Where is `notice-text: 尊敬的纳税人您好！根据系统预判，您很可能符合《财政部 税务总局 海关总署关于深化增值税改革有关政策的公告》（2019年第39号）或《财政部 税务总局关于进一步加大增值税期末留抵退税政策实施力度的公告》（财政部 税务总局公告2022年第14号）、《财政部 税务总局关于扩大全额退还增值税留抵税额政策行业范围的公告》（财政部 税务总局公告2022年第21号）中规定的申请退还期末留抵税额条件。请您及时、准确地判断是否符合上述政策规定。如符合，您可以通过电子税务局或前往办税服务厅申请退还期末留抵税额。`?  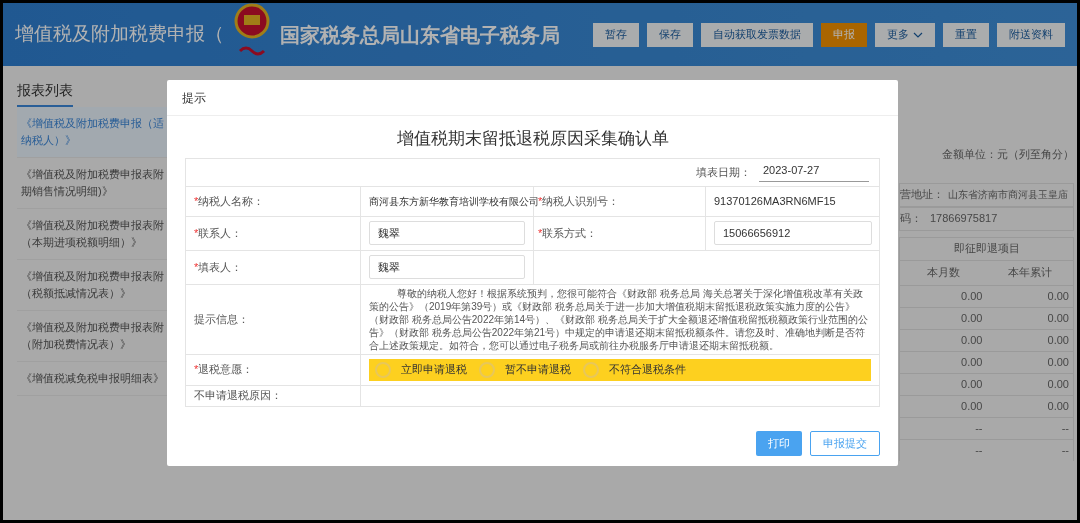 notice-text: 尊敬的纳税人您好！根据系统预判，您很可能符合《财政部 税务总局 海关总署关于深化增值税改革有关政策的公告》（2019年第39号）或《财政部 税务总局关于进一步加大增值税期末留抵退税政策实施力度的公告》（财政部 税务总局公告2022年第14号）、《财政部 税务总局关于扩大全额退还增值税留抵税额政策行业范围的公告》（财政部 税务总局公告2022年第21号）中规定的申请退还期末留抵税额条件。请您及时、准确地判断是否符合上述政策规定。如符合，您可以通过电子税务局或前往办税服务厅申请退还期末留抵税额。 is located at coordinates (619, 319).